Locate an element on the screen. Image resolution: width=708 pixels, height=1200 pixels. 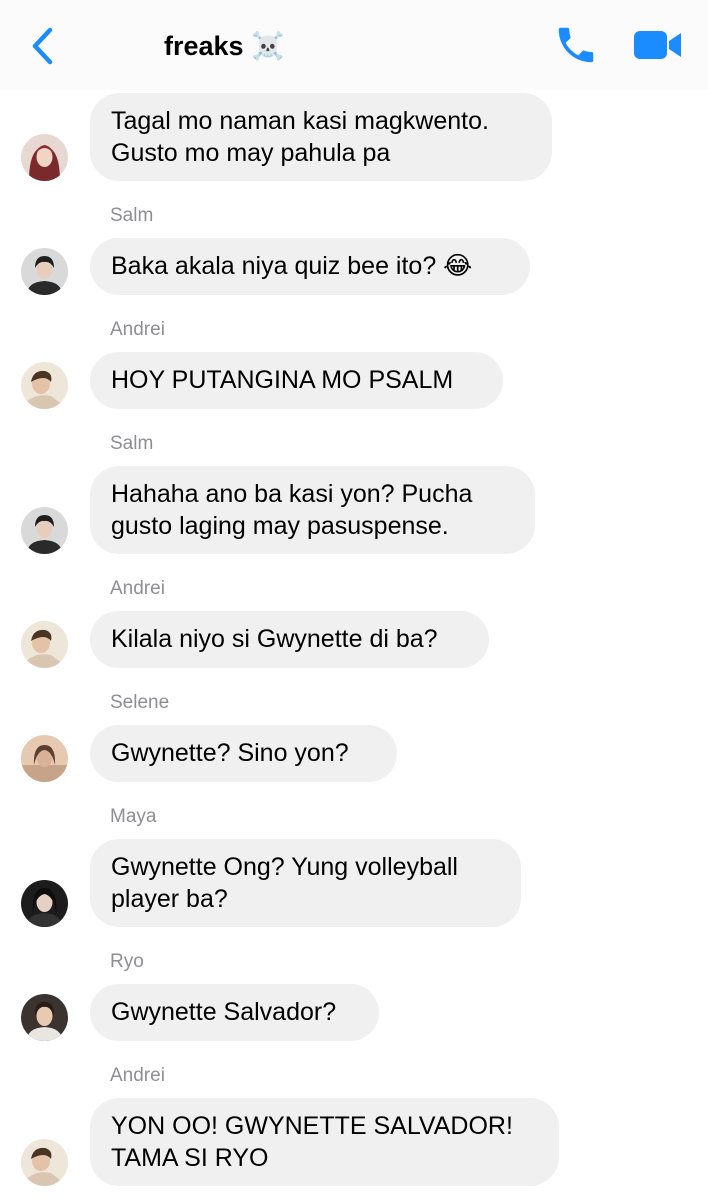
video-camera-icon is located at coordinates (657, 45).